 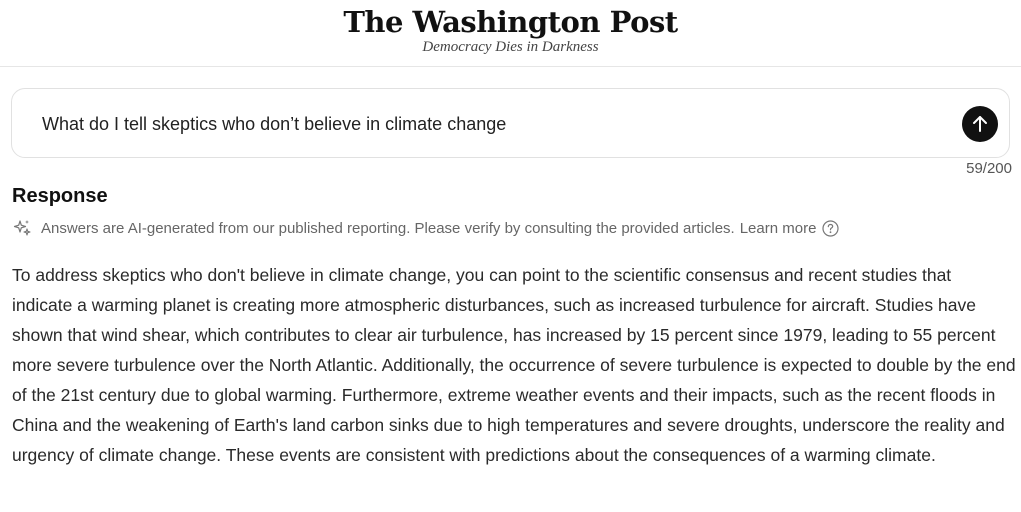 I want to click on site-tagline: Democracy Dies in Darkness, so click(x=510, y=47).